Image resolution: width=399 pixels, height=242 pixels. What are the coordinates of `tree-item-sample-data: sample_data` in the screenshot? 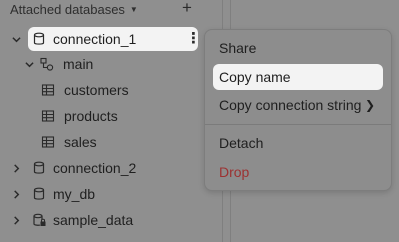 It's located at (72, 220).